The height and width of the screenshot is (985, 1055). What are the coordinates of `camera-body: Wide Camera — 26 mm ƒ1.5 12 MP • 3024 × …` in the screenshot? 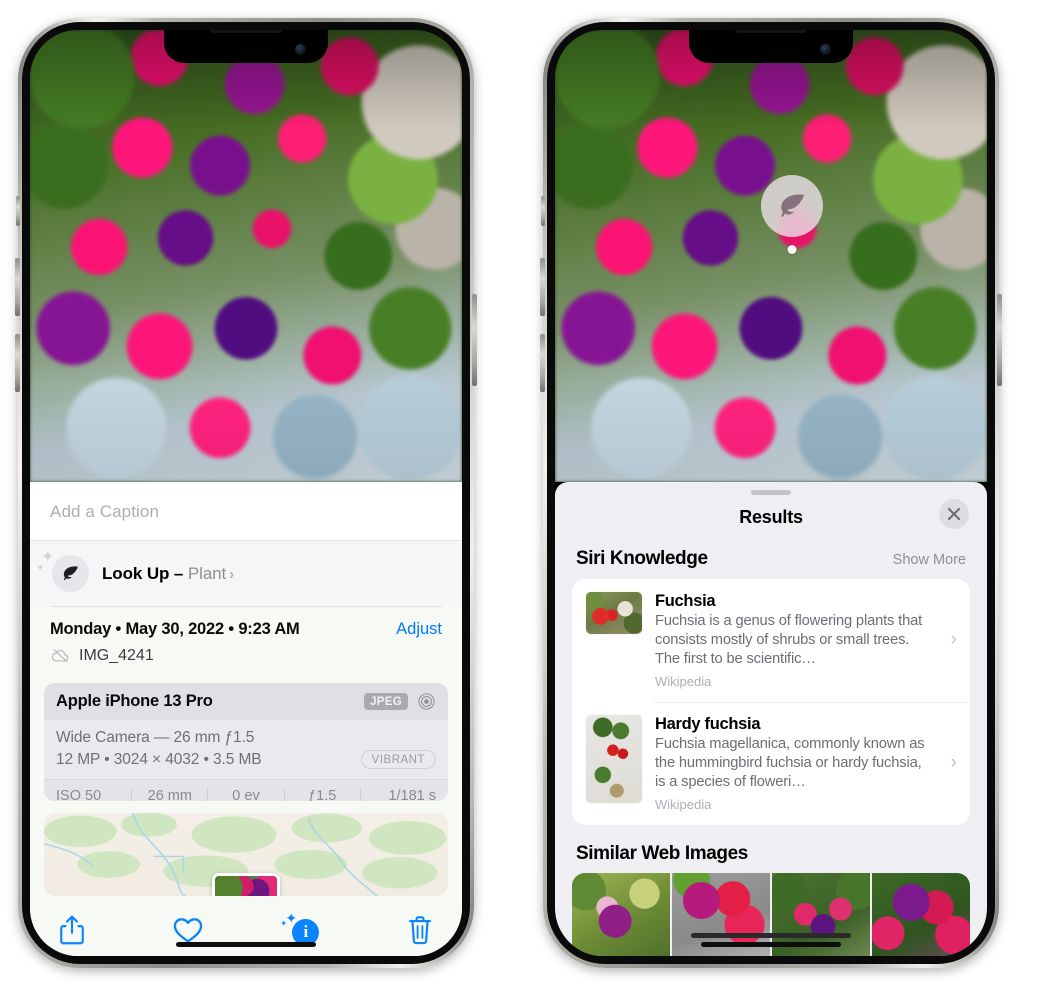 It's located at (246, 749).